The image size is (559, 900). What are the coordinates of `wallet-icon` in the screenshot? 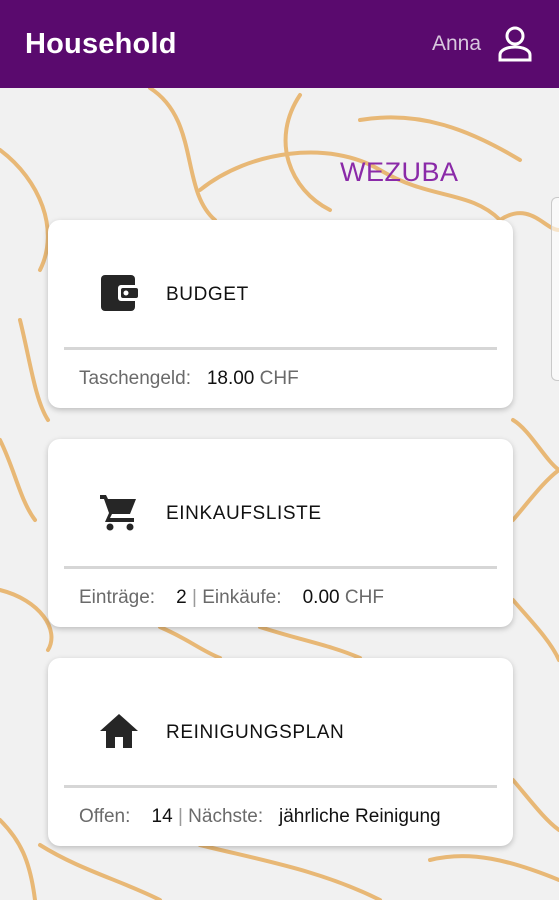 It's located at (119, 293).